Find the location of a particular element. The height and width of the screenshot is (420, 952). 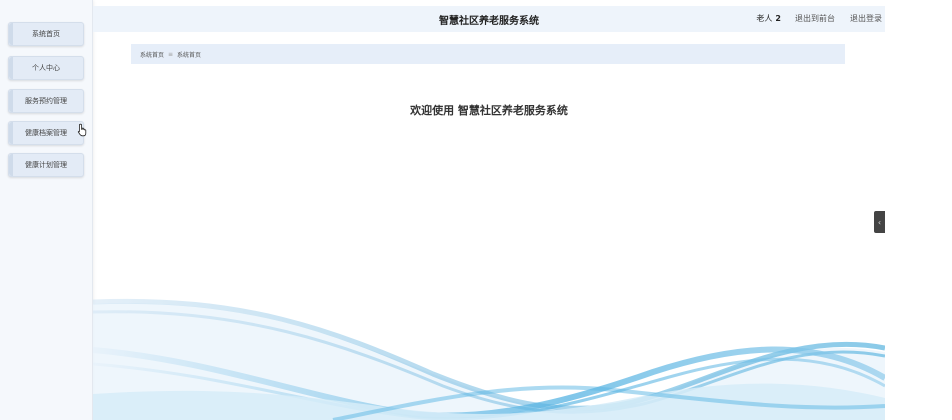

sidebar-item-home: 系统首页 is located at coordinates (46, 34).